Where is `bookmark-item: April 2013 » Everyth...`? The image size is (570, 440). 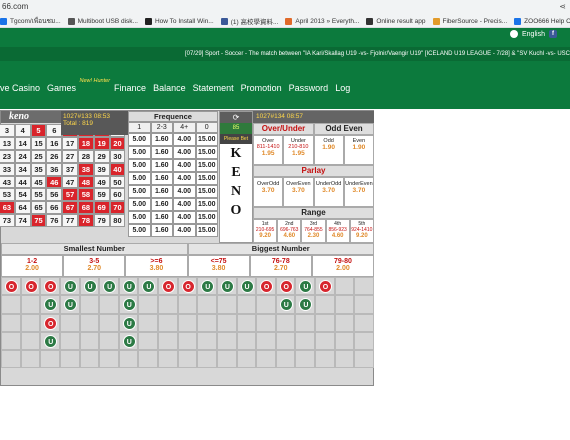 bookmark-item: April 2013 » Everyth... is located at coordinates (322, 21).